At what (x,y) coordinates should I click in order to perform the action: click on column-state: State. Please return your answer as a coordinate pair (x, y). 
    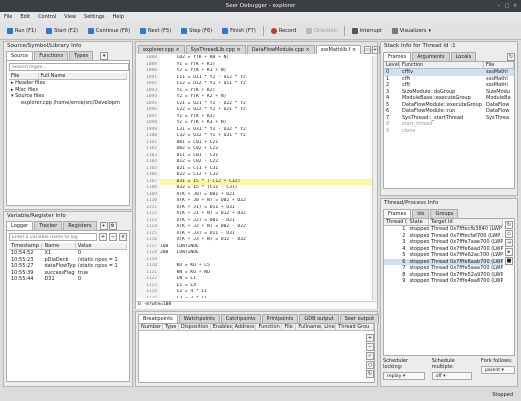
    Looking at the image, I should click on (418, 222).